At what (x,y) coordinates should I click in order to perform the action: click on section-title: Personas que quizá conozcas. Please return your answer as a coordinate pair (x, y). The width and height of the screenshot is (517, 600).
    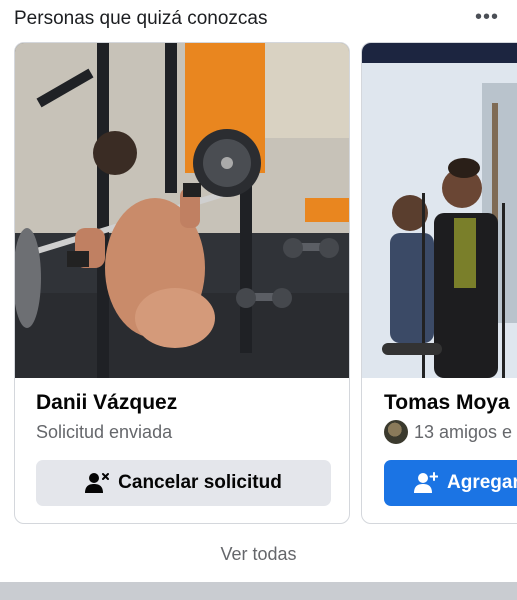
    Looking at the image, I should click on (141, 18).